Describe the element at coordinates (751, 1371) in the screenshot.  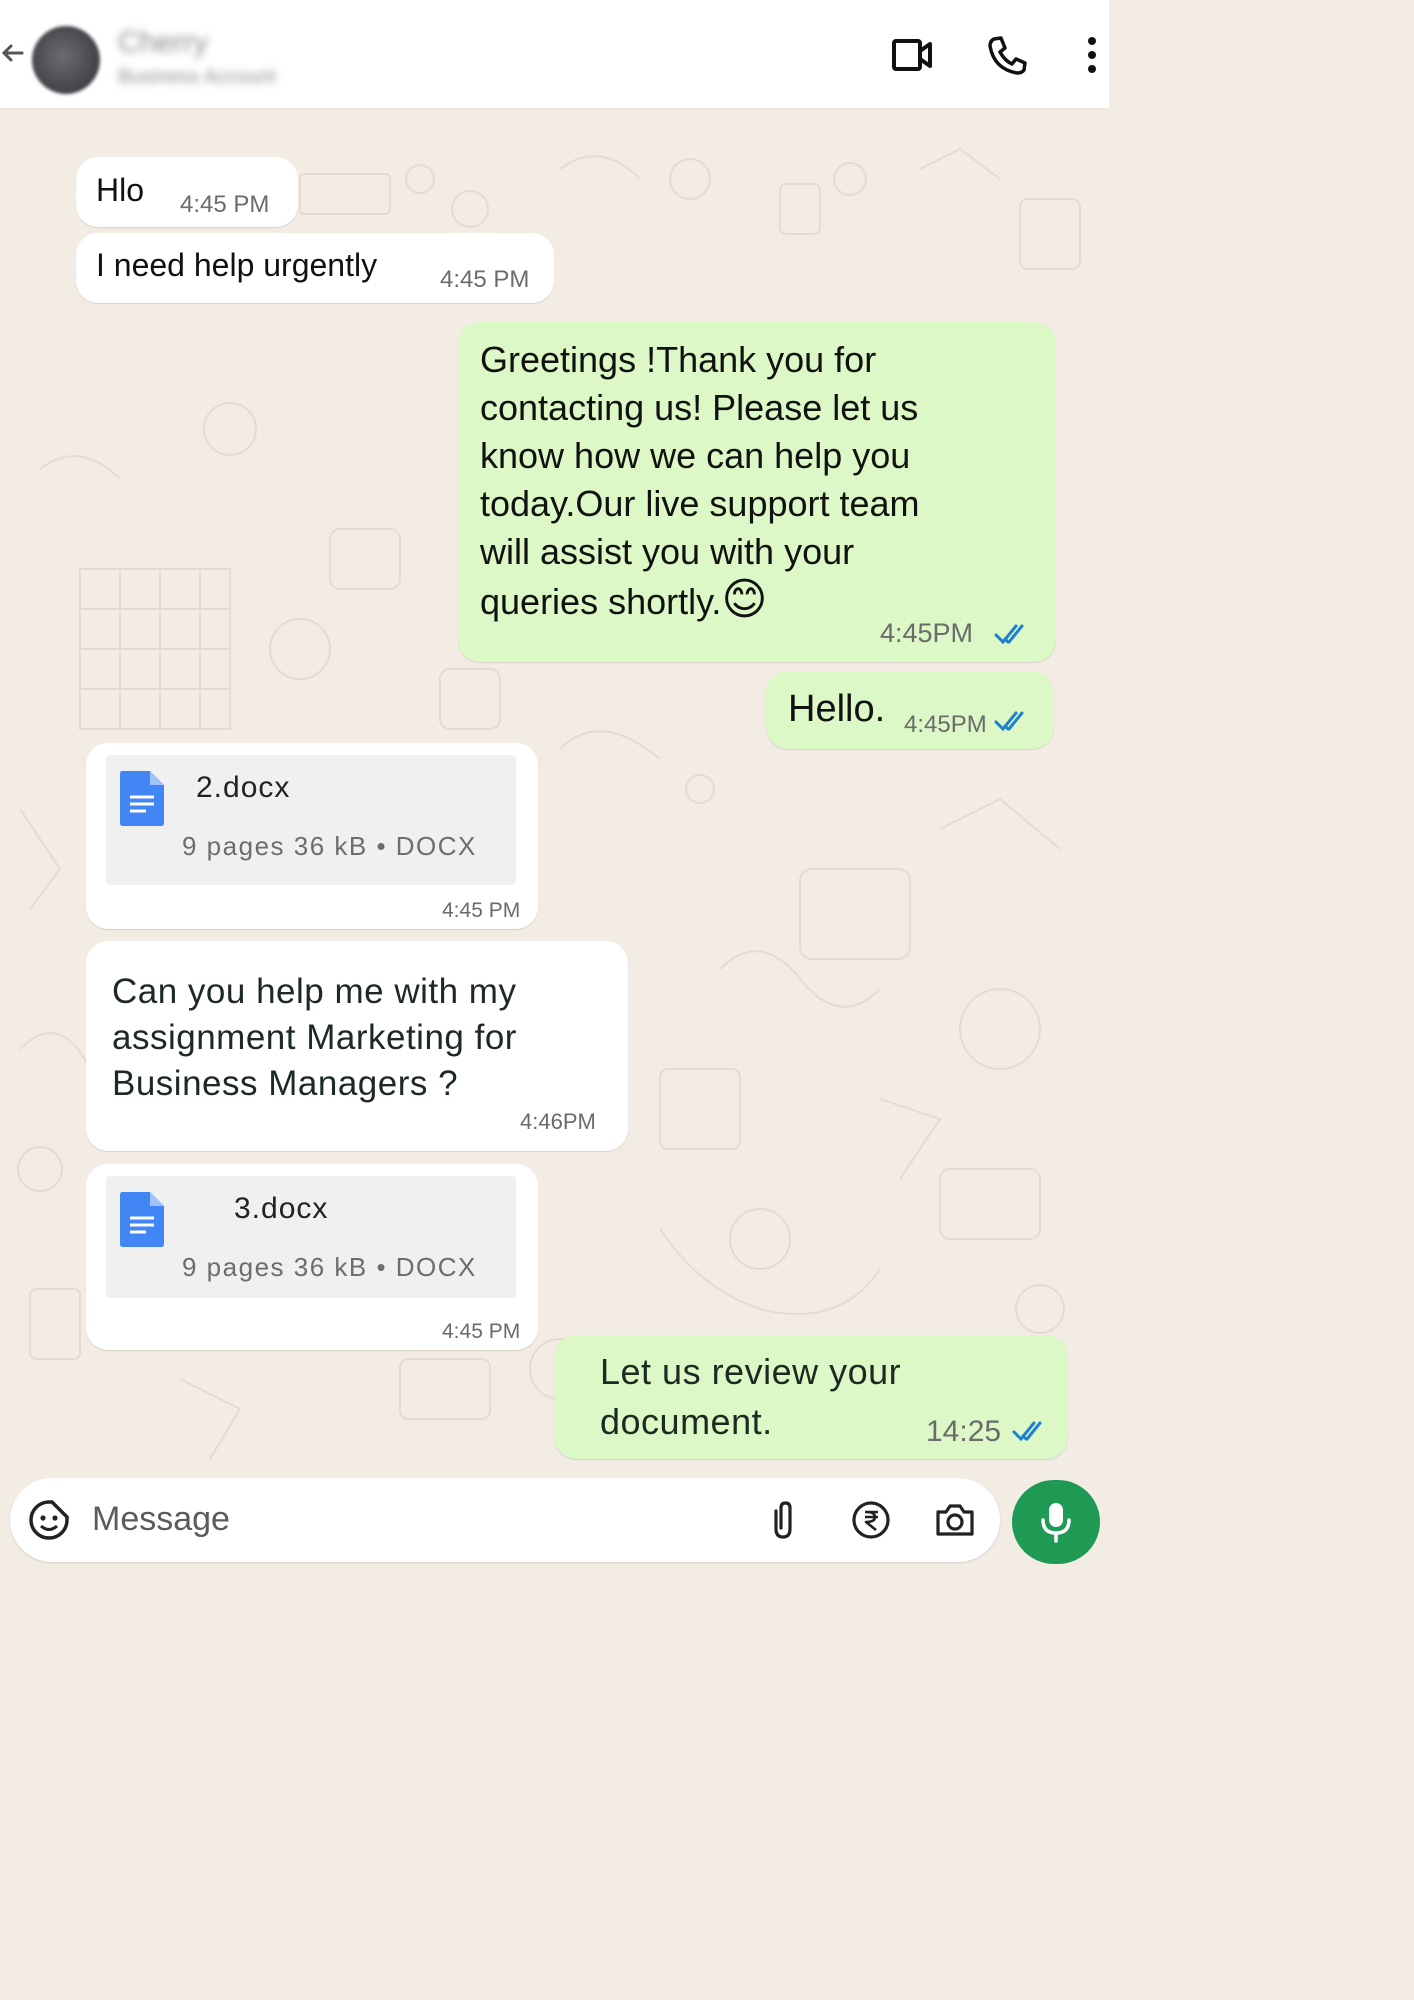
I see `message-line: Let us review your` at that location.